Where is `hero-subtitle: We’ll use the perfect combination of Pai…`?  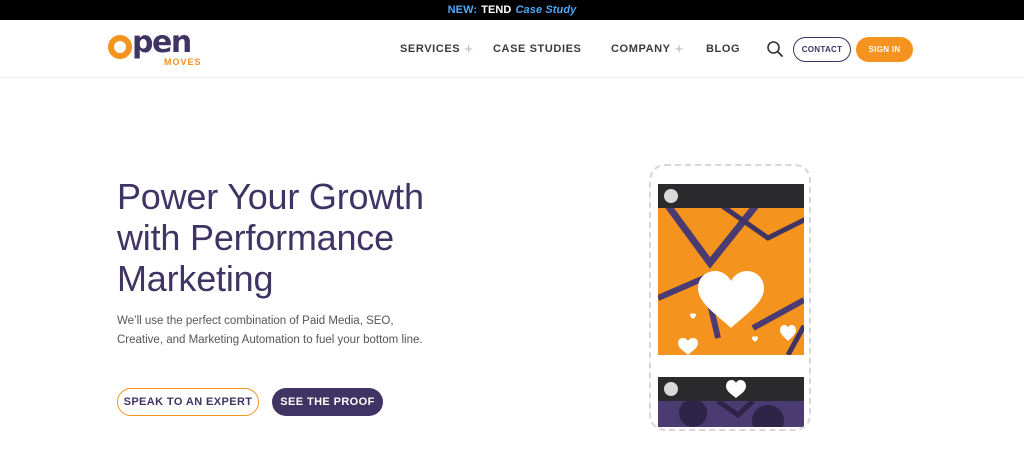
hero-subtitle: We’ll use the perfect combination of Pai… is located at coordinates (277, 331).